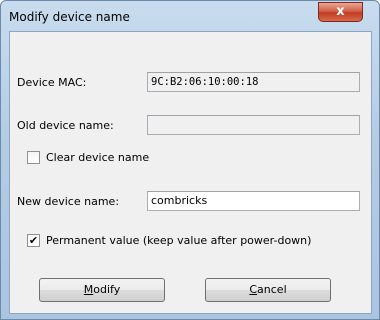 This screenshot has height=320, width=380. I want to click on new-device-name-input: combricks, so click(253, 201).